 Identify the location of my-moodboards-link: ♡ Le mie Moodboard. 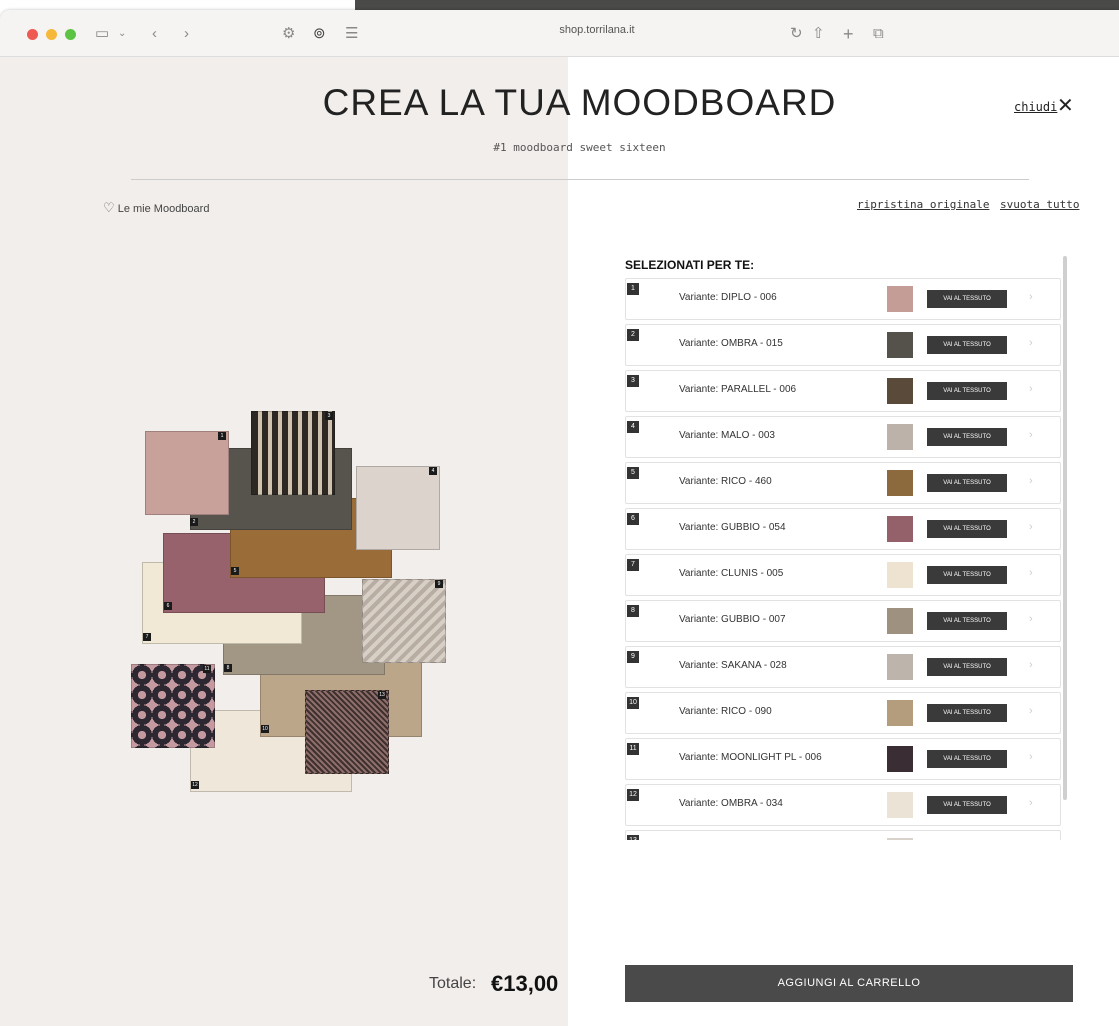
(156, 208).